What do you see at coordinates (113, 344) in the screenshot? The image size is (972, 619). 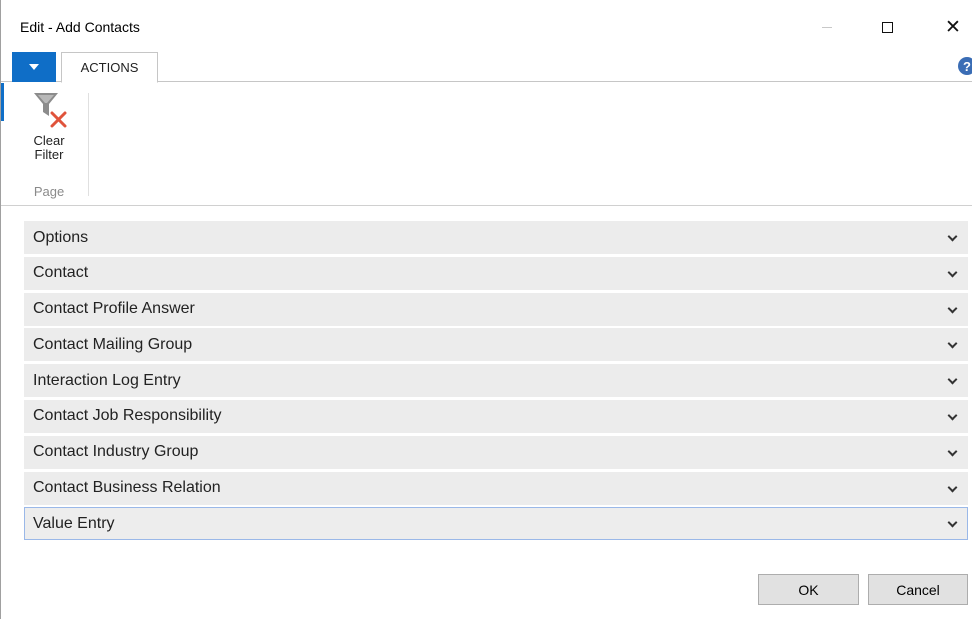 I see `fasttab-label: Contact Mailing Group` at bounding box center [113, 344].